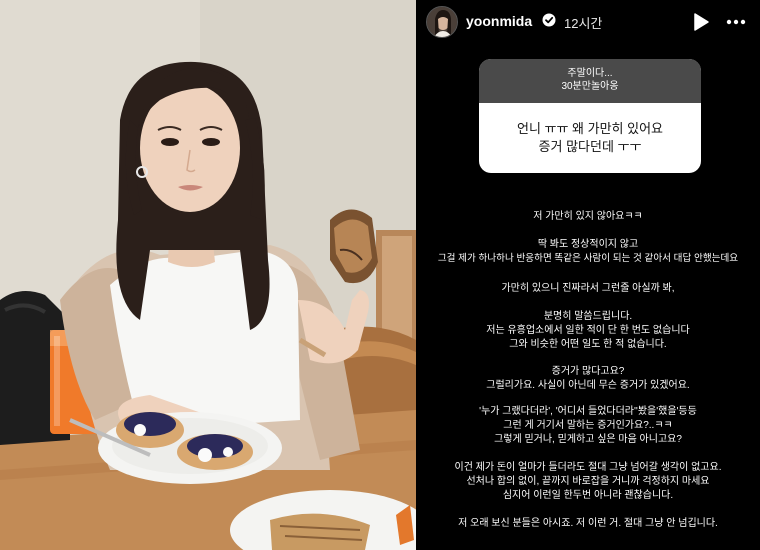  Describe the element at coordinates (588, 371) in the screenshot. I see `story-line: 증거가 많다고요?` at that location.